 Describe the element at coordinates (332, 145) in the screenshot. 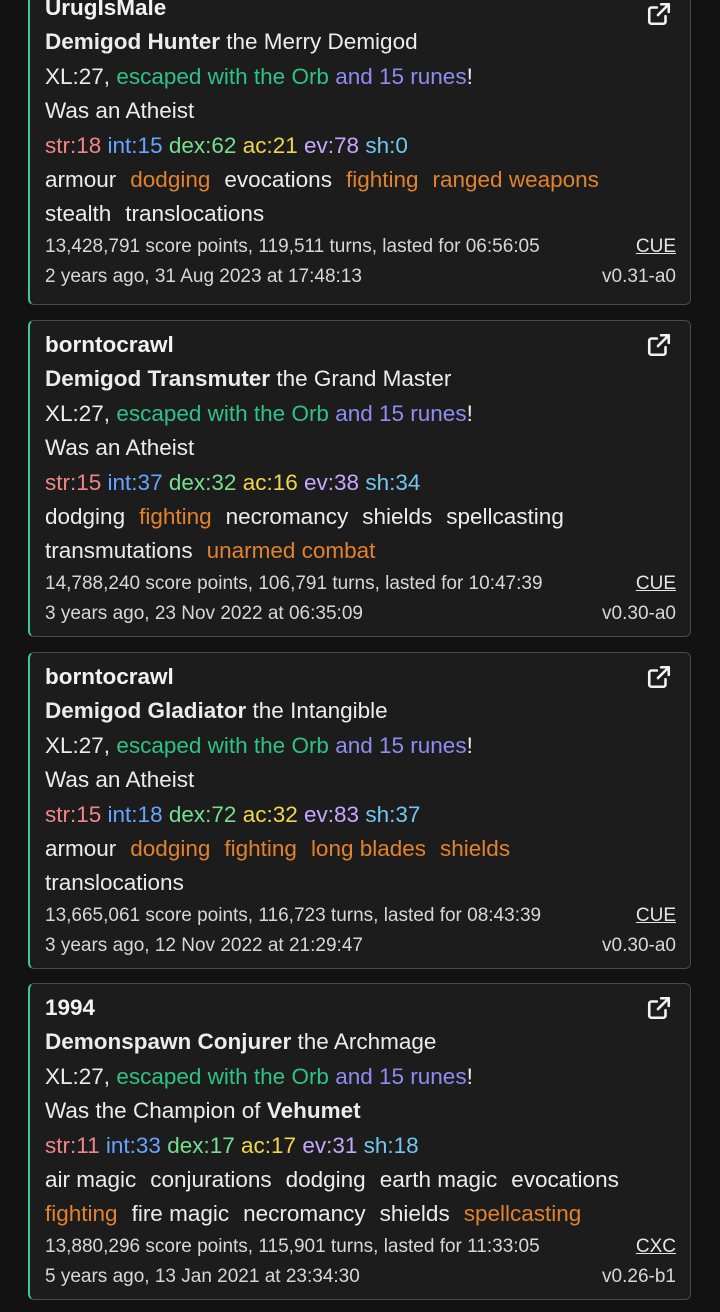

I see `stat-ev: ev:78` at that location.